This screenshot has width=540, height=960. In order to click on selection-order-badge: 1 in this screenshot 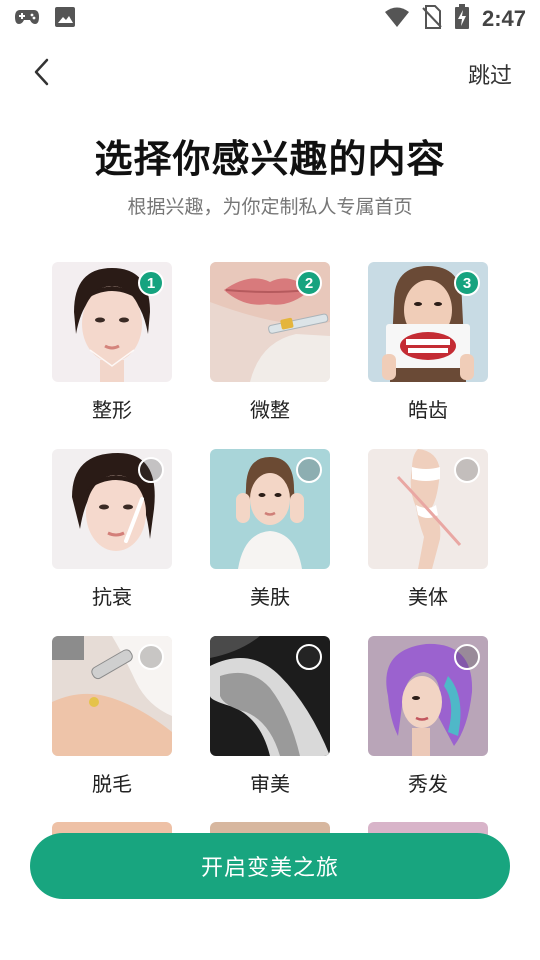, I will do `click(151, 283)`.